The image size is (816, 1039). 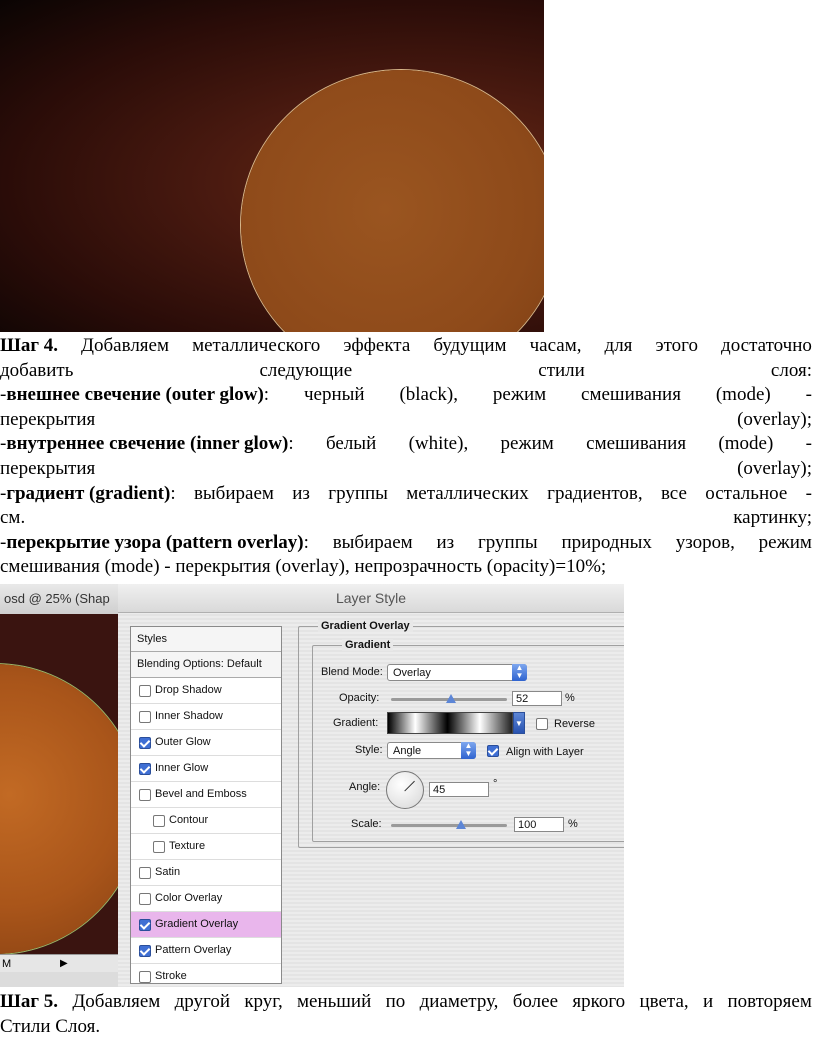 I want to click on word: перекрытия, so click(x=48, y=419).